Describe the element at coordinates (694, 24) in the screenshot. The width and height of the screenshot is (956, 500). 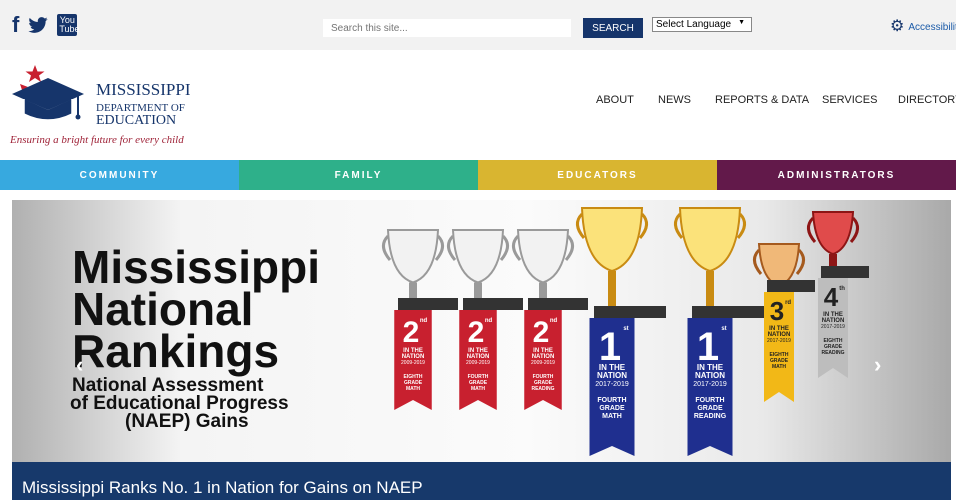
I see `language-select-label: Select Language` at that location.